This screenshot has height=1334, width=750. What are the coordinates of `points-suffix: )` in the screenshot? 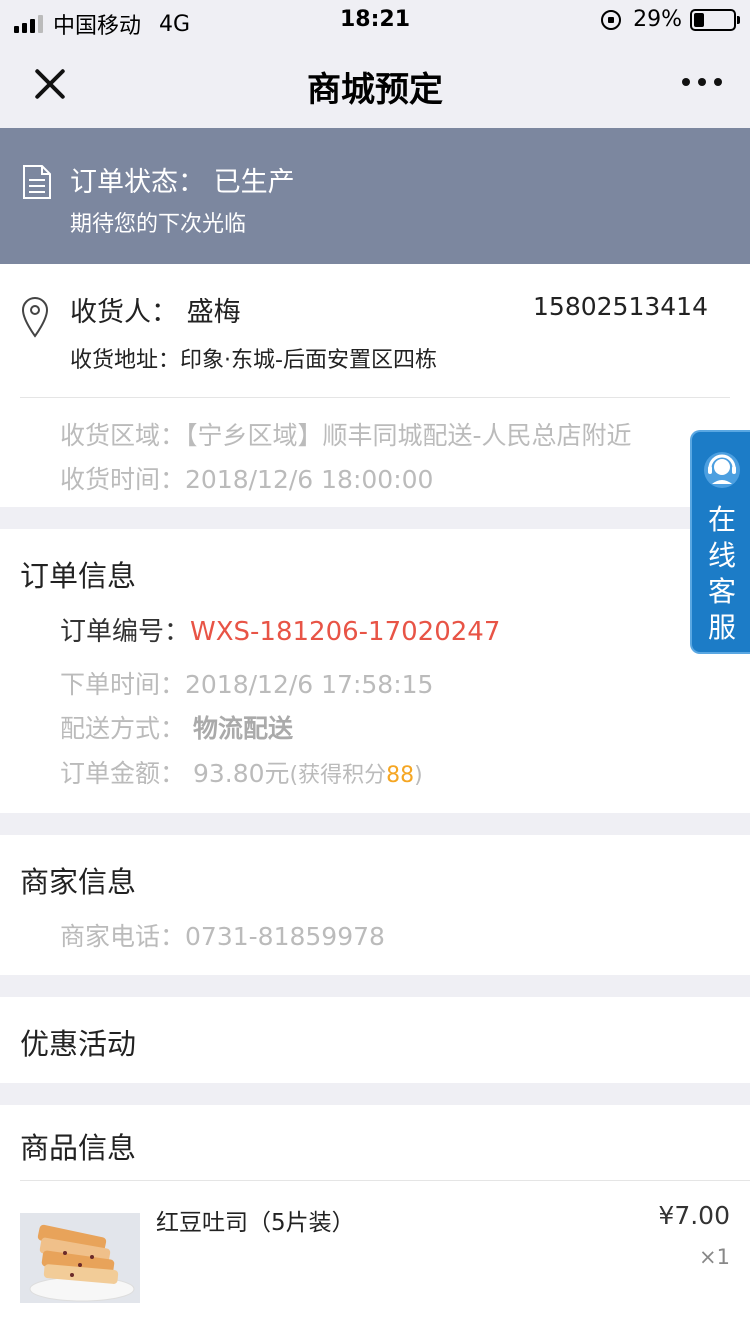 It's located at (418, 775).